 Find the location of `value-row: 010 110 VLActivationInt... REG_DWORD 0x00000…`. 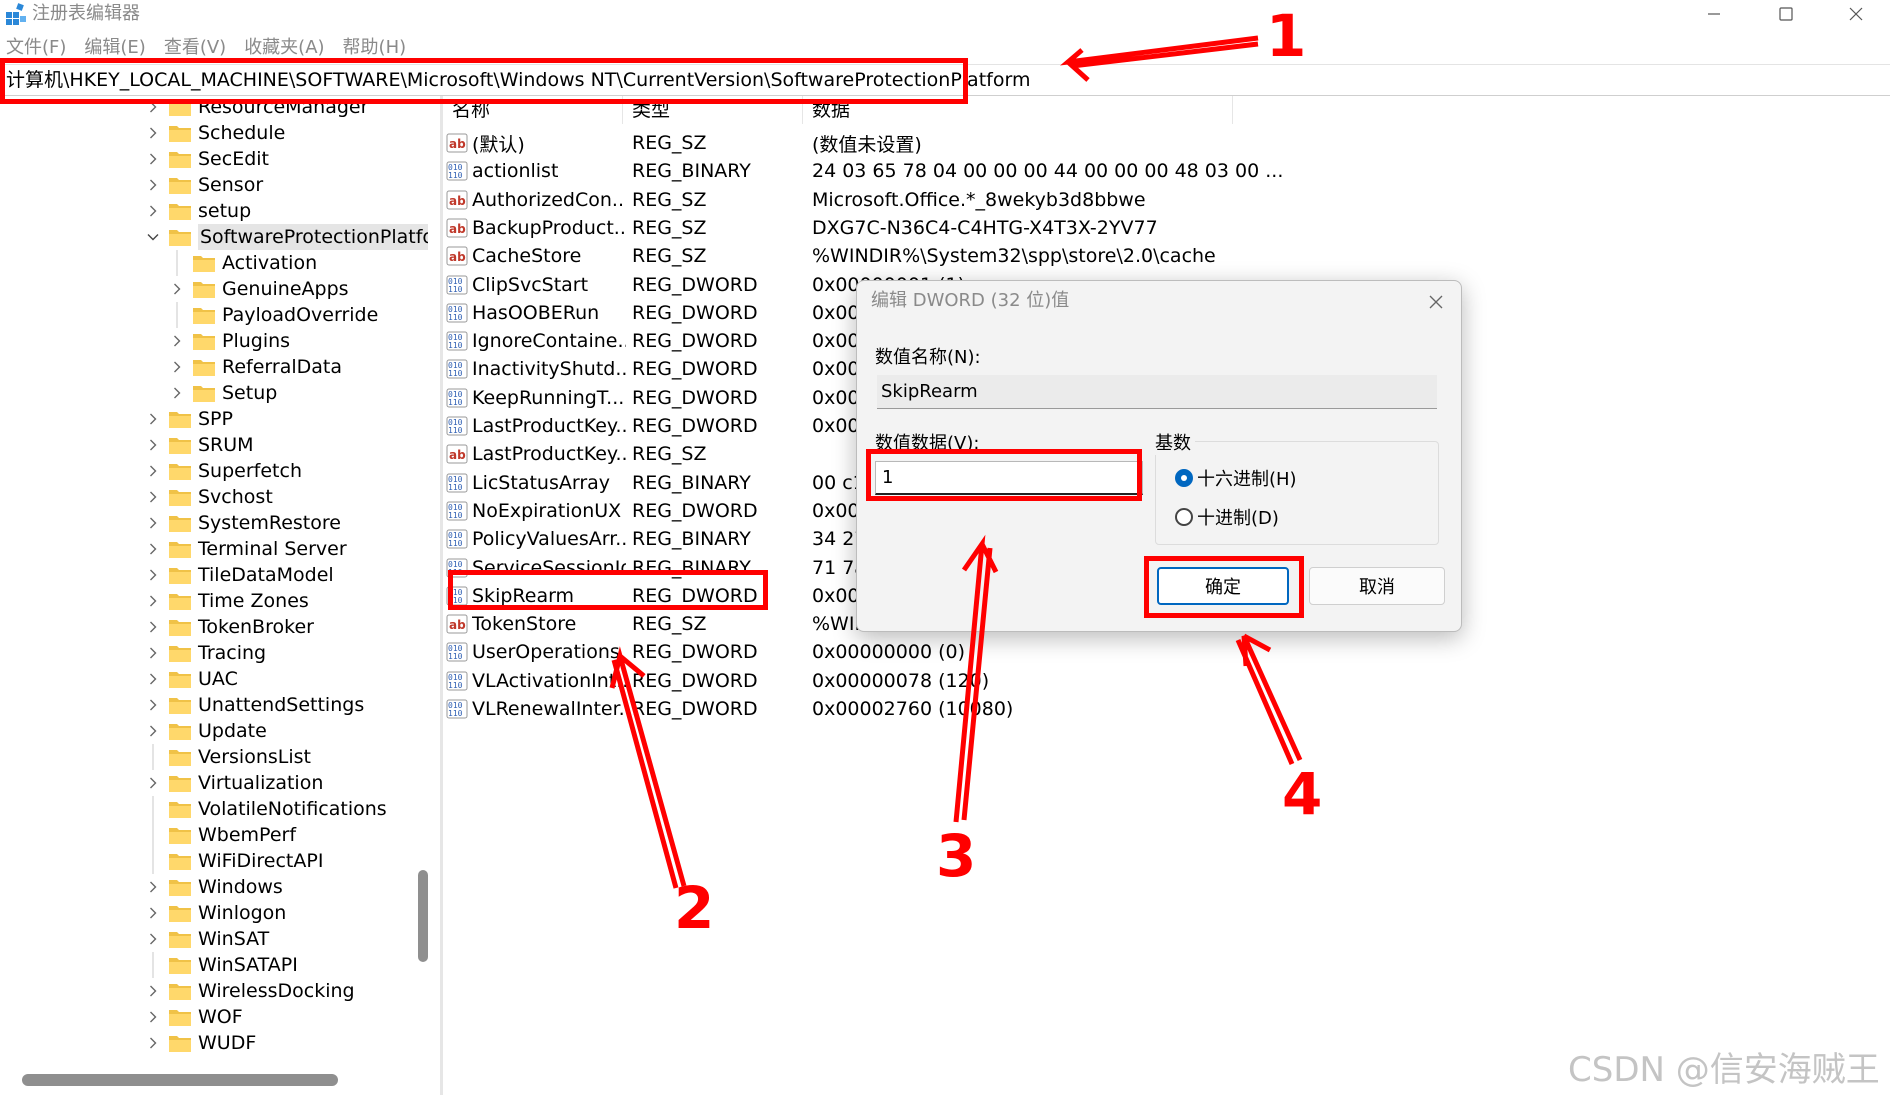

value-row: 010 110 VLActivationInt... REG_DWORD 0x00000… is located at coordinates (896, 681).